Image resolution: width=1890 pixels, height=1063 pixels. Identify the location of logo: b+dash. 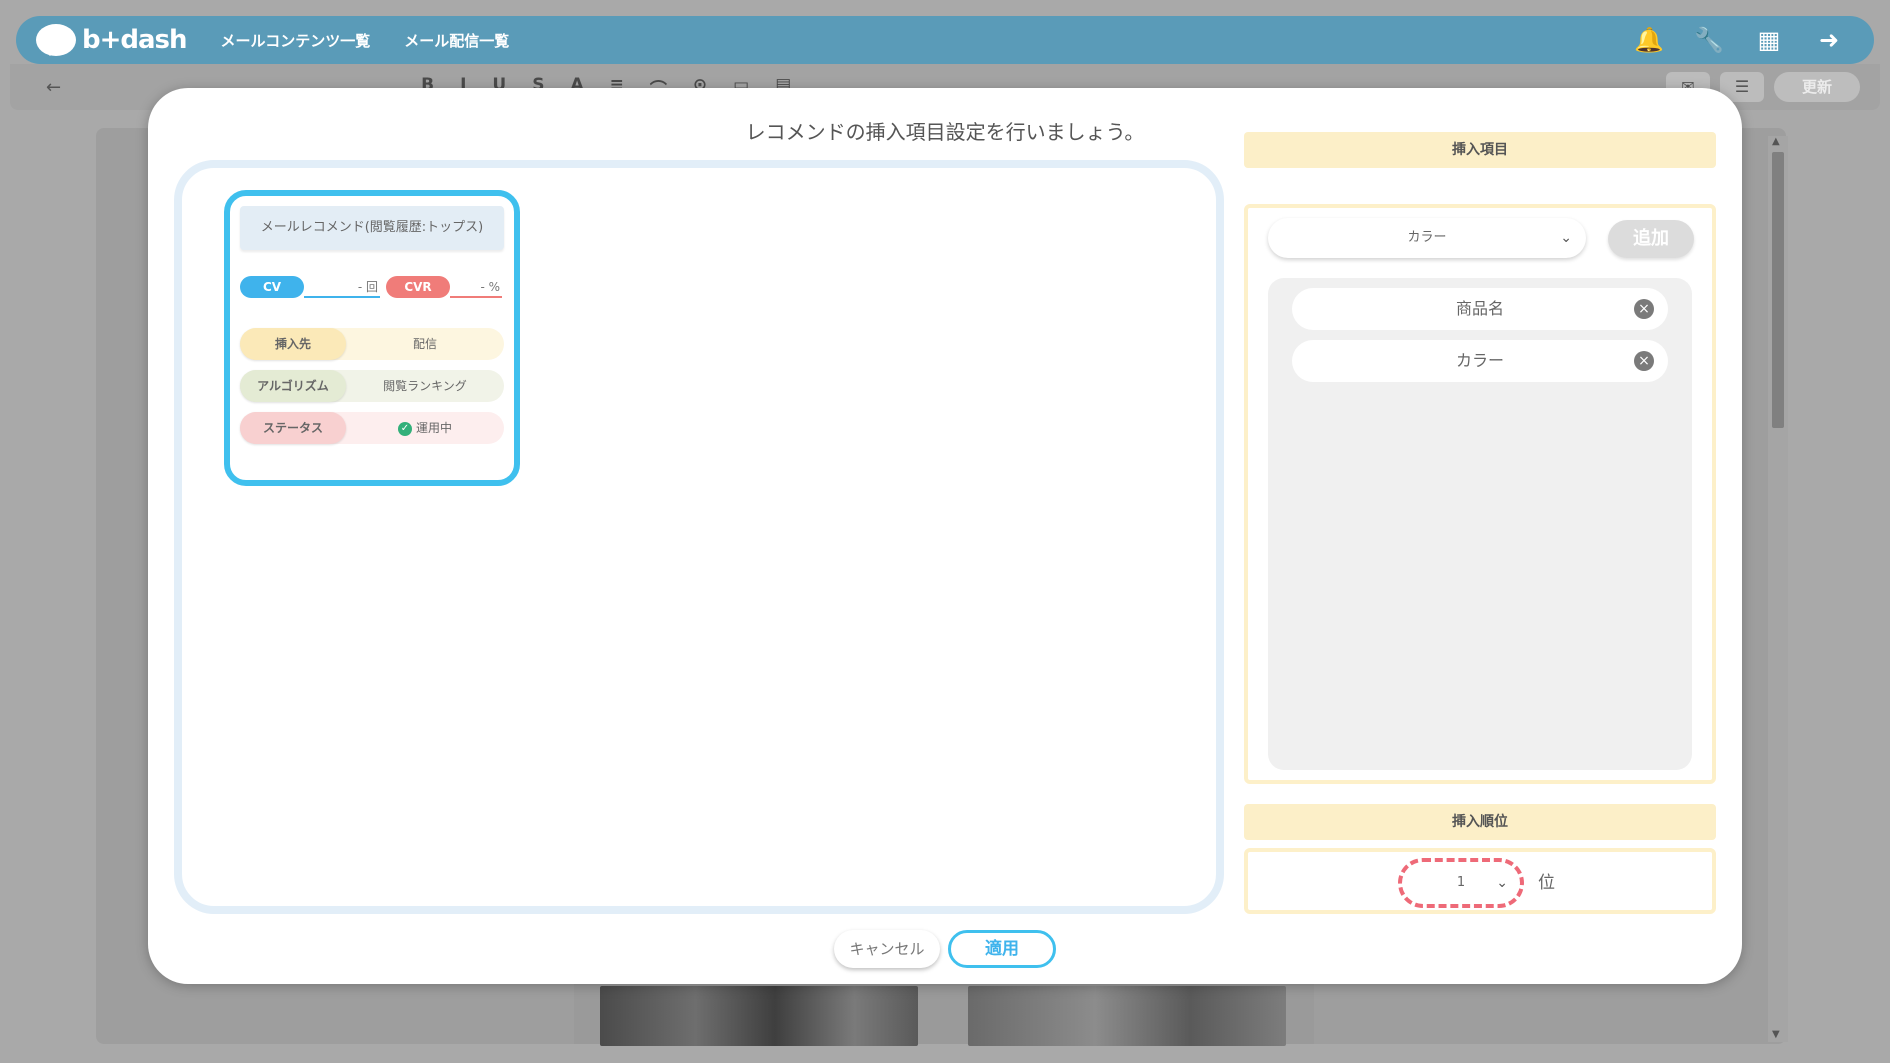
(112, 40).